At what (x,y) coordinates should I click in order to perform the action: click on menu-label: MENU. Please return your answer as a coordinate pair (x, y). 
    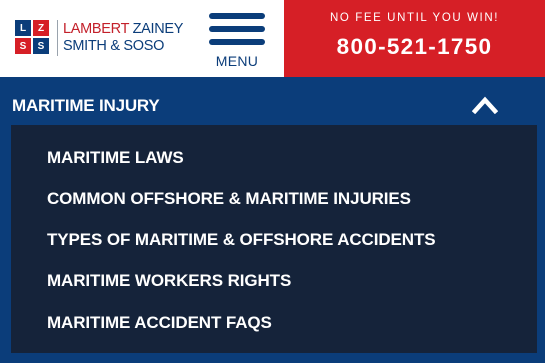
    Looking at the image, I should click on (237, 61).